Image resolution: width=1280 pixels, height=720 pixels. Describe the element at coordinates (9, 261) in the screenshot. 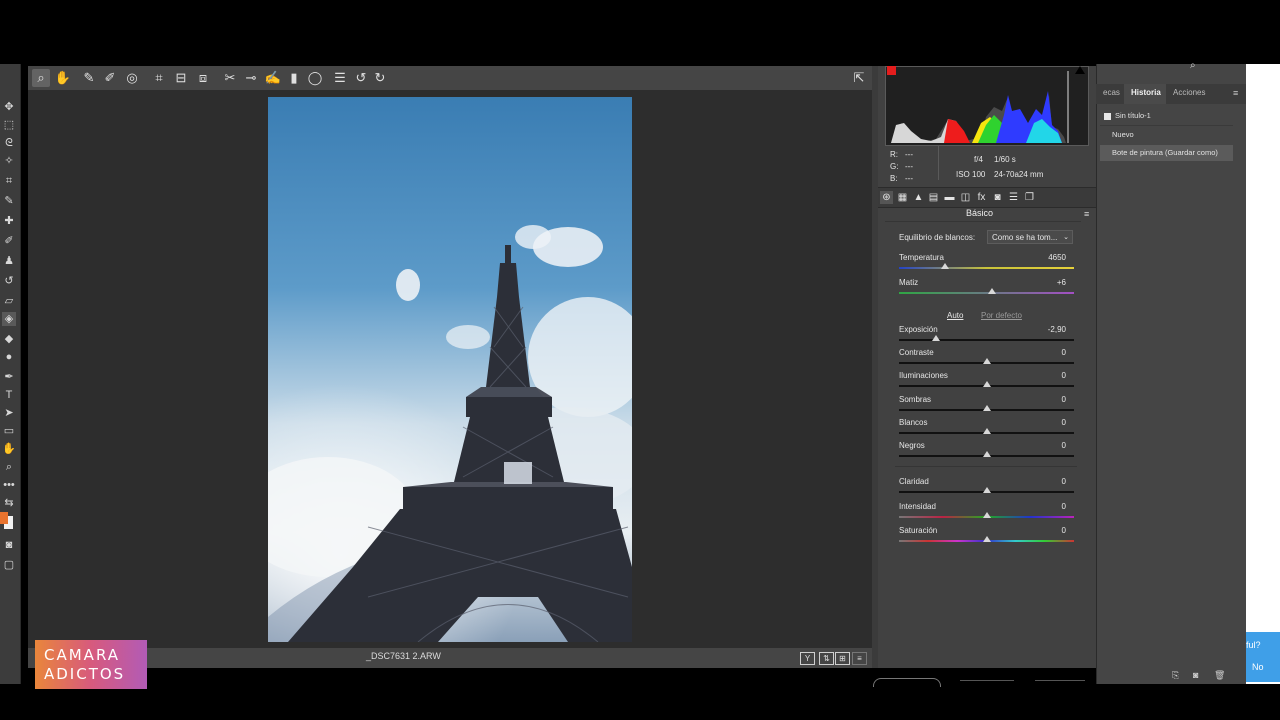

I see `stamp-tool-icon: ♟` at that location.